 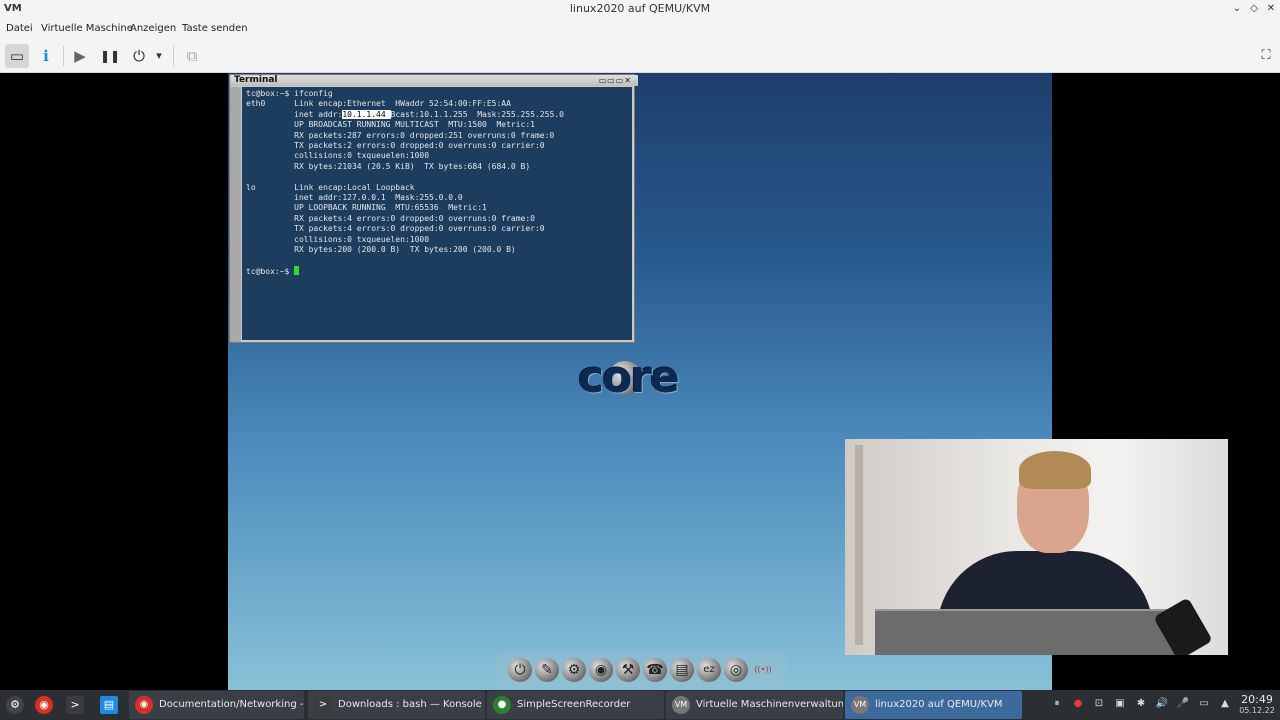 What do you see at coordinates (520, 670) in the screenshot?
I see `dock-exit-icon: ⏻` at bounding box center [520, 670].